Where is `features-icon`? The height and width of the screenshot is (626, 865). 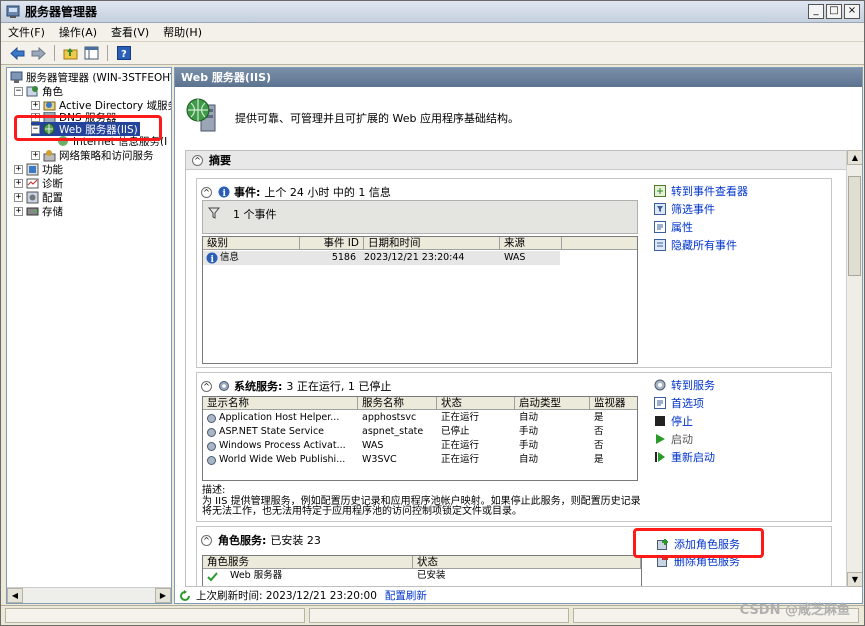 features-icon is located at coordinates (32, 169).